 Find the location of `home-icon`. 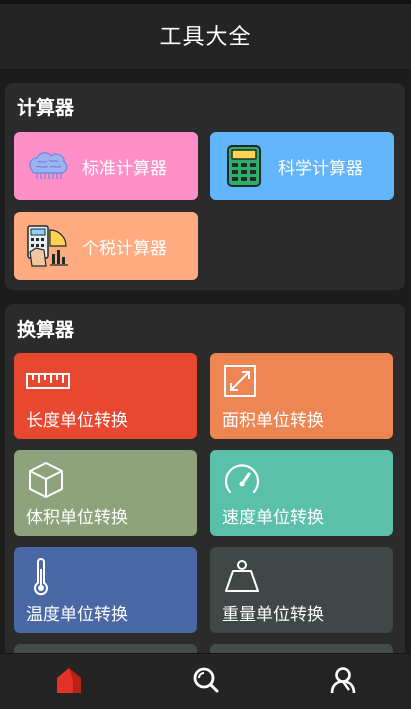

home-icon is located at coordinates (69, 682).